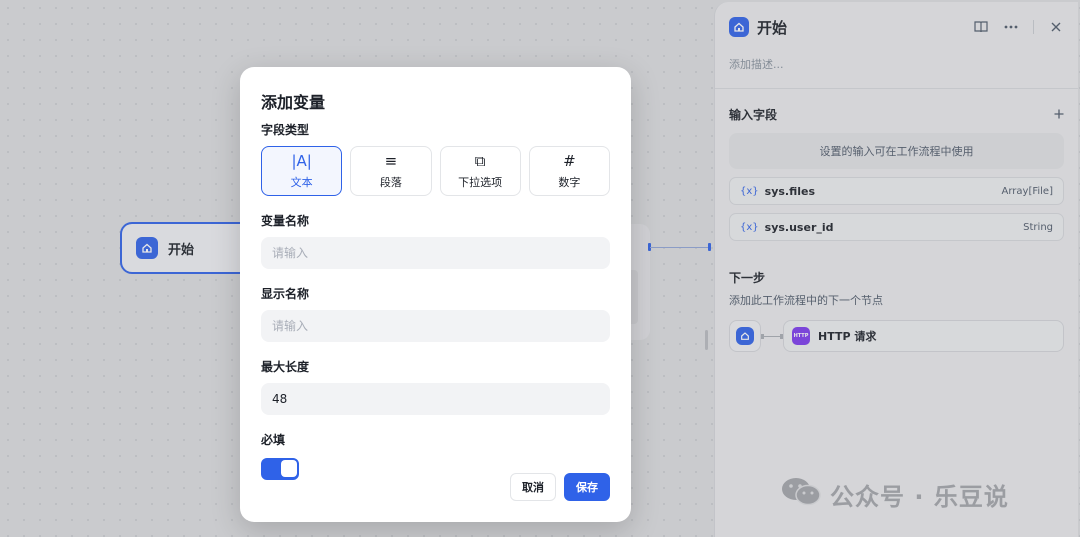 The image size is (1080, 537). Describe the element at coordinates (569, 182) in the screenshot. I see `type-label: 数字` at that location.